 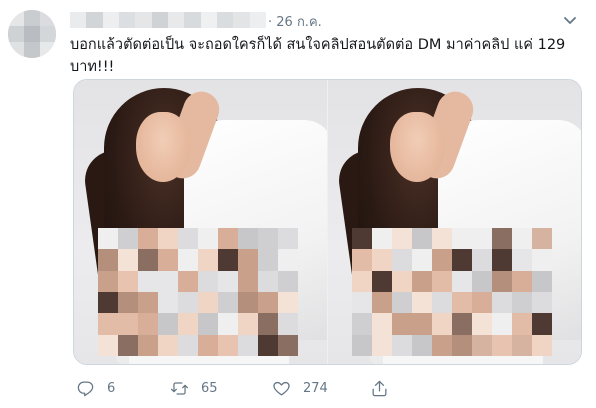 What do you see at coordinates (295, 21) in the screenshot?
I see `tweet-timestamp: · 26 ก.ค.` at bounding box center [295, 21].